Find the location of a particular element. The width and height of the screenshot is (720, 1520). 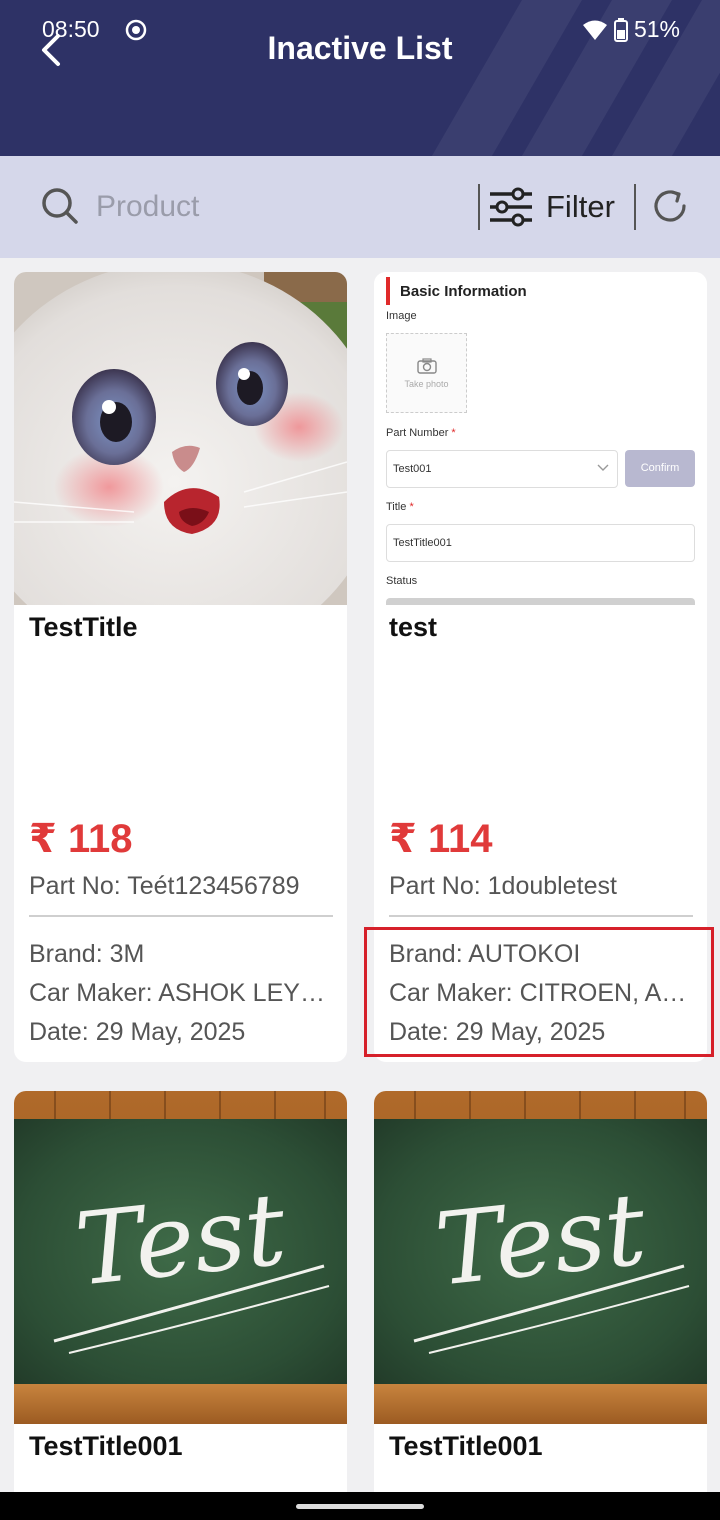

product-image-kitten is located at coordinates (180, 438).